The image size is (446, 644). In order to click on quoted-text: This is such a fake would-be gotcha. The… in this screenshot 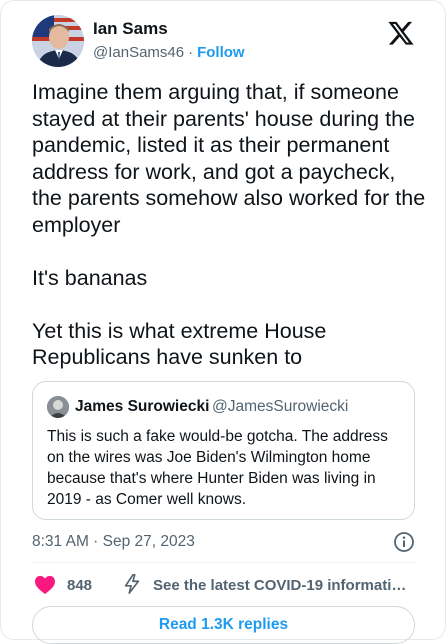, I will do `click(217, 468)`.